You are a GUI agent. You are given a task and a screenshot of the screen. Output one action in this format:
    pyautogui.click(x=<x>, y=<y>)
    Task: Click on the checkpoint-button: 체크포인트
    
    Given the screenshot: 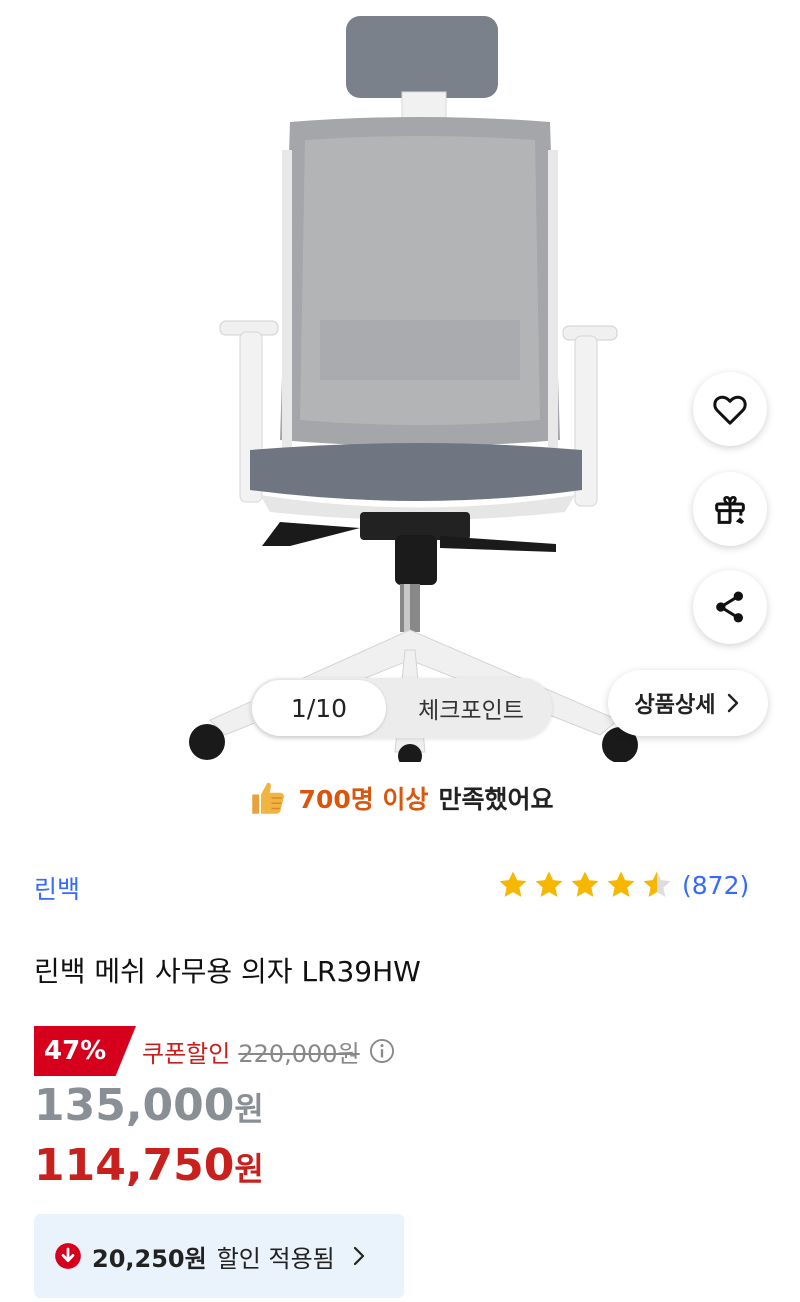 What is the action you would take?
    pyautogui.click(x=471, y=708)
    